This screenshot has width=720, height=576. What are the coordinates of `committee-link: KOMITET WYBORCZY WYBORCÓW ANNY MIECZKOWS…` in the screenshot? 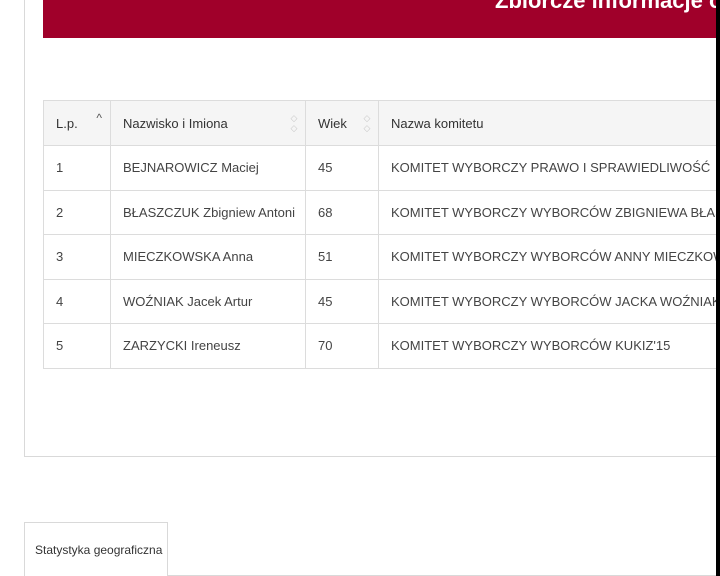 It's located at (549, 257).